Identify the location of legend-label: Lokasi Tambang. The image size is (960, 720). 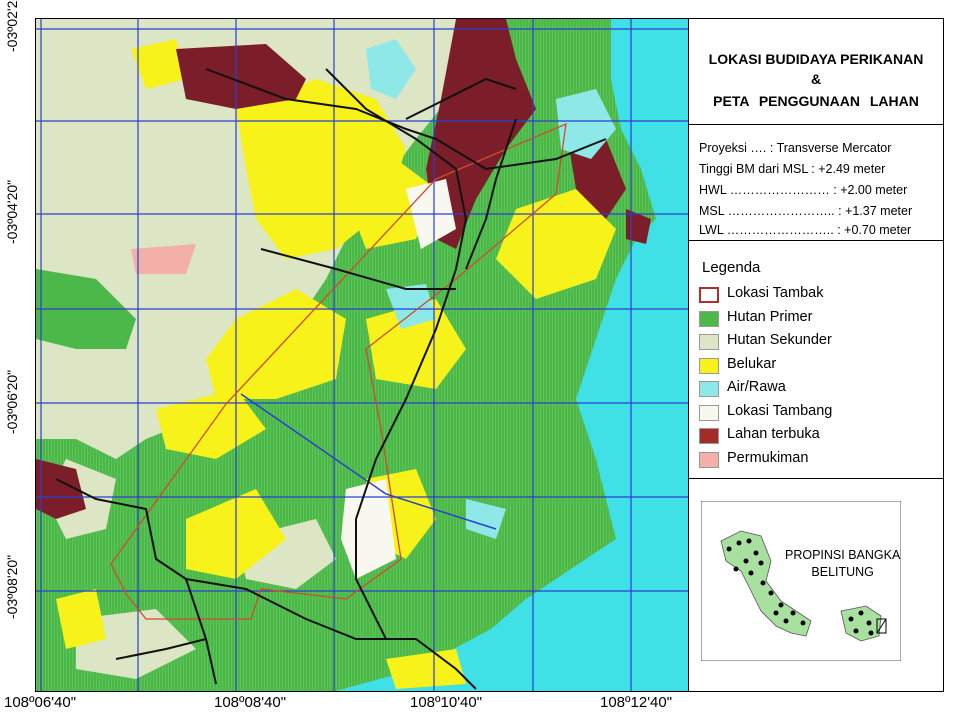
(780, 410).